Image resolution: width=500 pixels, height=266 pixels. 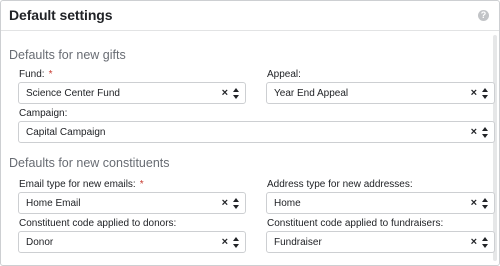 What do you see at coordinates (483, 15) in the screenshot?
I see `question-circle-icon: ?` at bounding box center [483, 15].